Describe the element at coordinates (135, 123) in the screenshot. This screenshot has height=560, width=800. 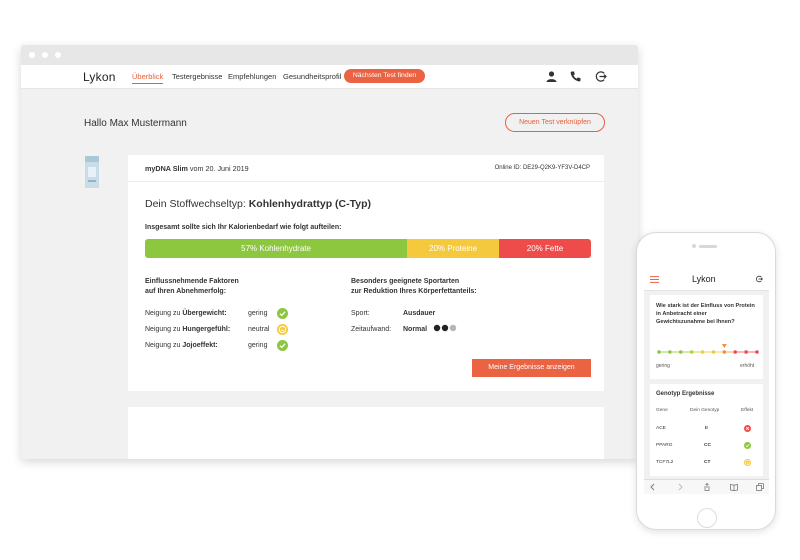
I see `greeting-heading: Hallo Max Mustermann` at that location.